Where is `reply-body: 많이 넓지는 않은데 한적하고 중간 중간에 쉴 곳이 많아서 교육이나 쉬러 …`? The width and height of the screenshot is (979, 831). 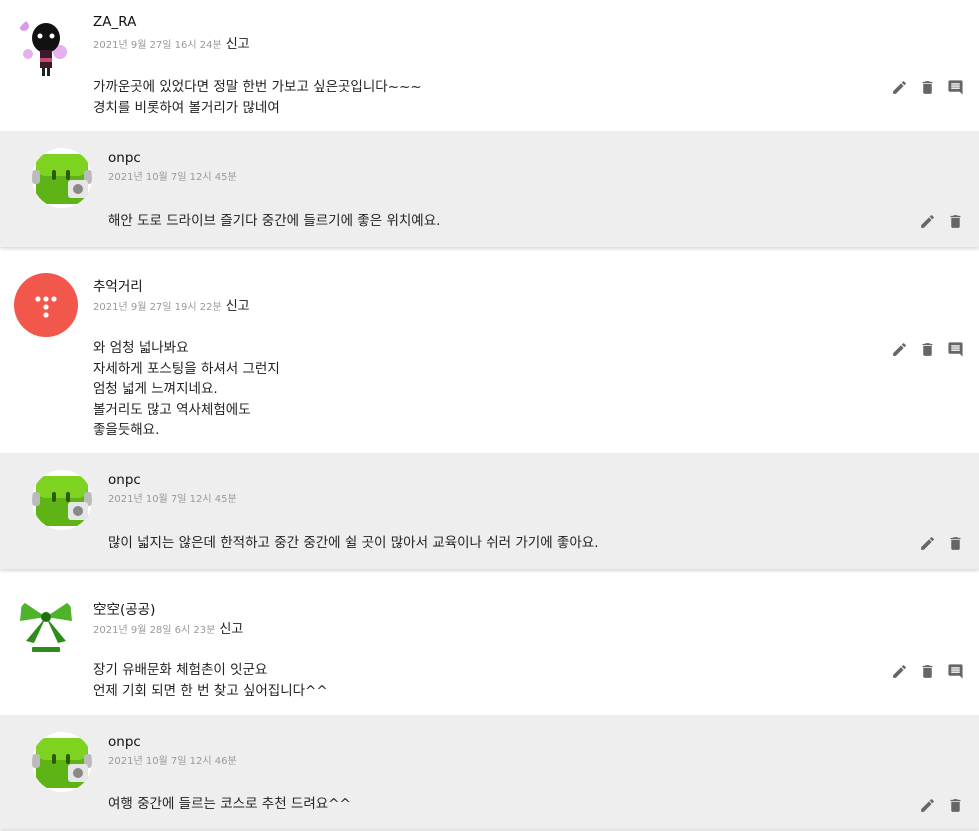 reply-body: 많이 넓지는 않은데 한적하고 중간 중간에 쉴 곳이 많아서 교육이나 쉬러 … is located at coordinates (353, 543).